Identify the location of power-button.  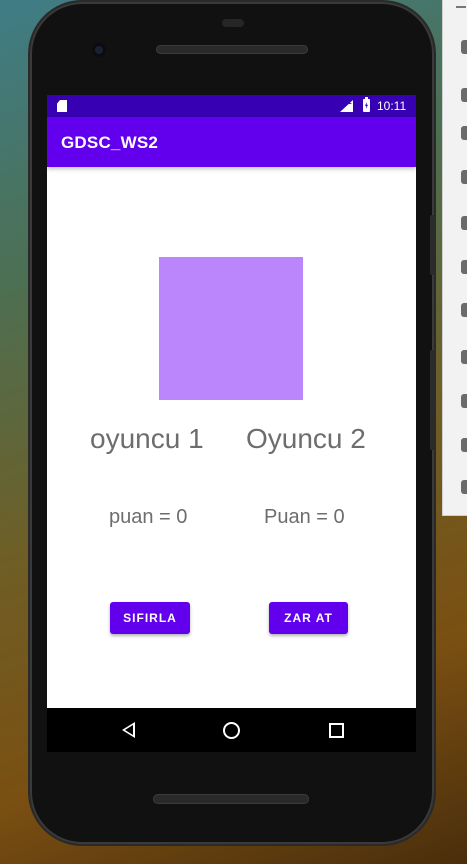
(433, 400).